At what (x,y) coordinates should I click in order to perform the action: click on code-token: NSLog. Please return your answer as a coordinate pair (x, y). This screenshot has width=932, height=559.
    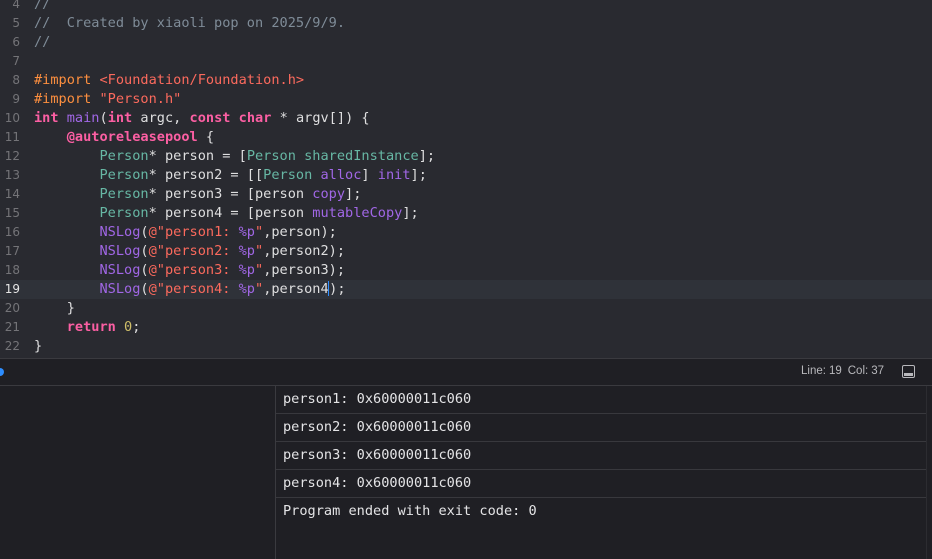
    Looking at the image, I should click on (120, 270).